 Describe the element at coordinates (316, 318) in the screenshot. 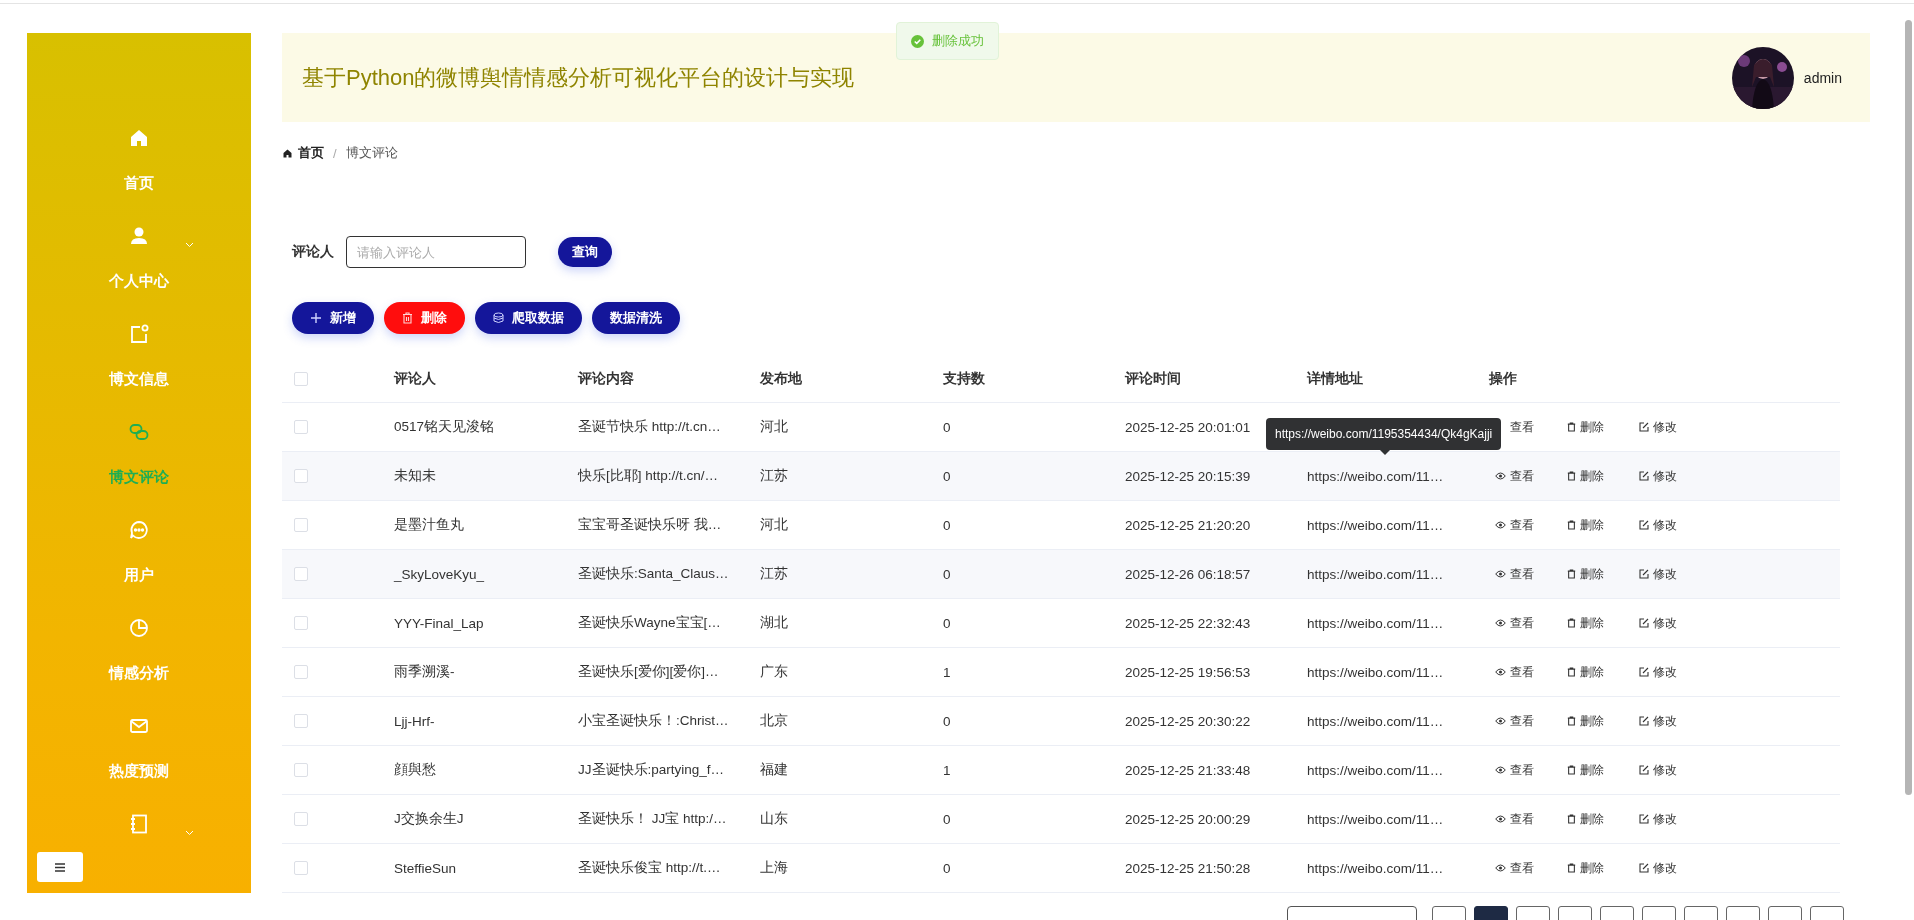

I see `plus-icon` at that location.